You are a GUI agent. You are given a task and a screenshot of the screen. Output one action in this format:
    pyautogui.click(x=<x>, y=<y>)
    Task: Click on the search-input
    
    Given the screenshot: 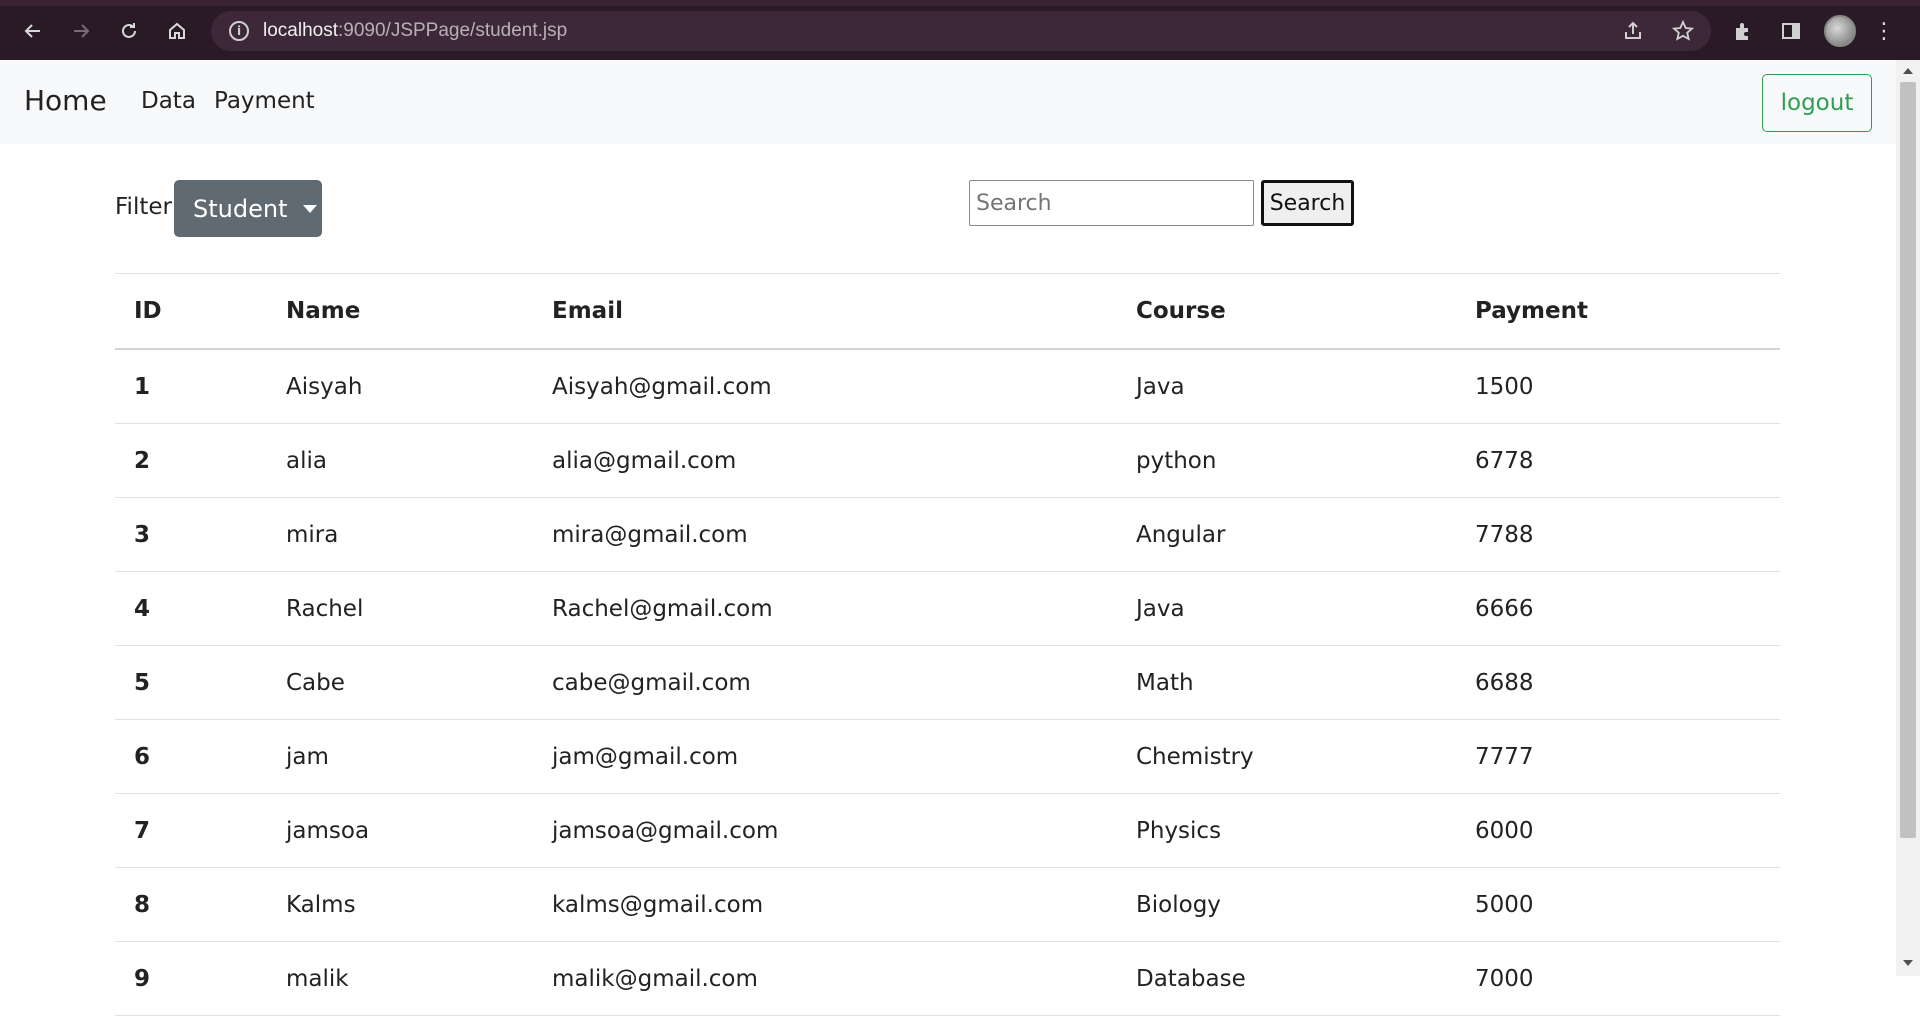 What is the action you would take?
    pyautogui.click(x=1111, y=203)
    